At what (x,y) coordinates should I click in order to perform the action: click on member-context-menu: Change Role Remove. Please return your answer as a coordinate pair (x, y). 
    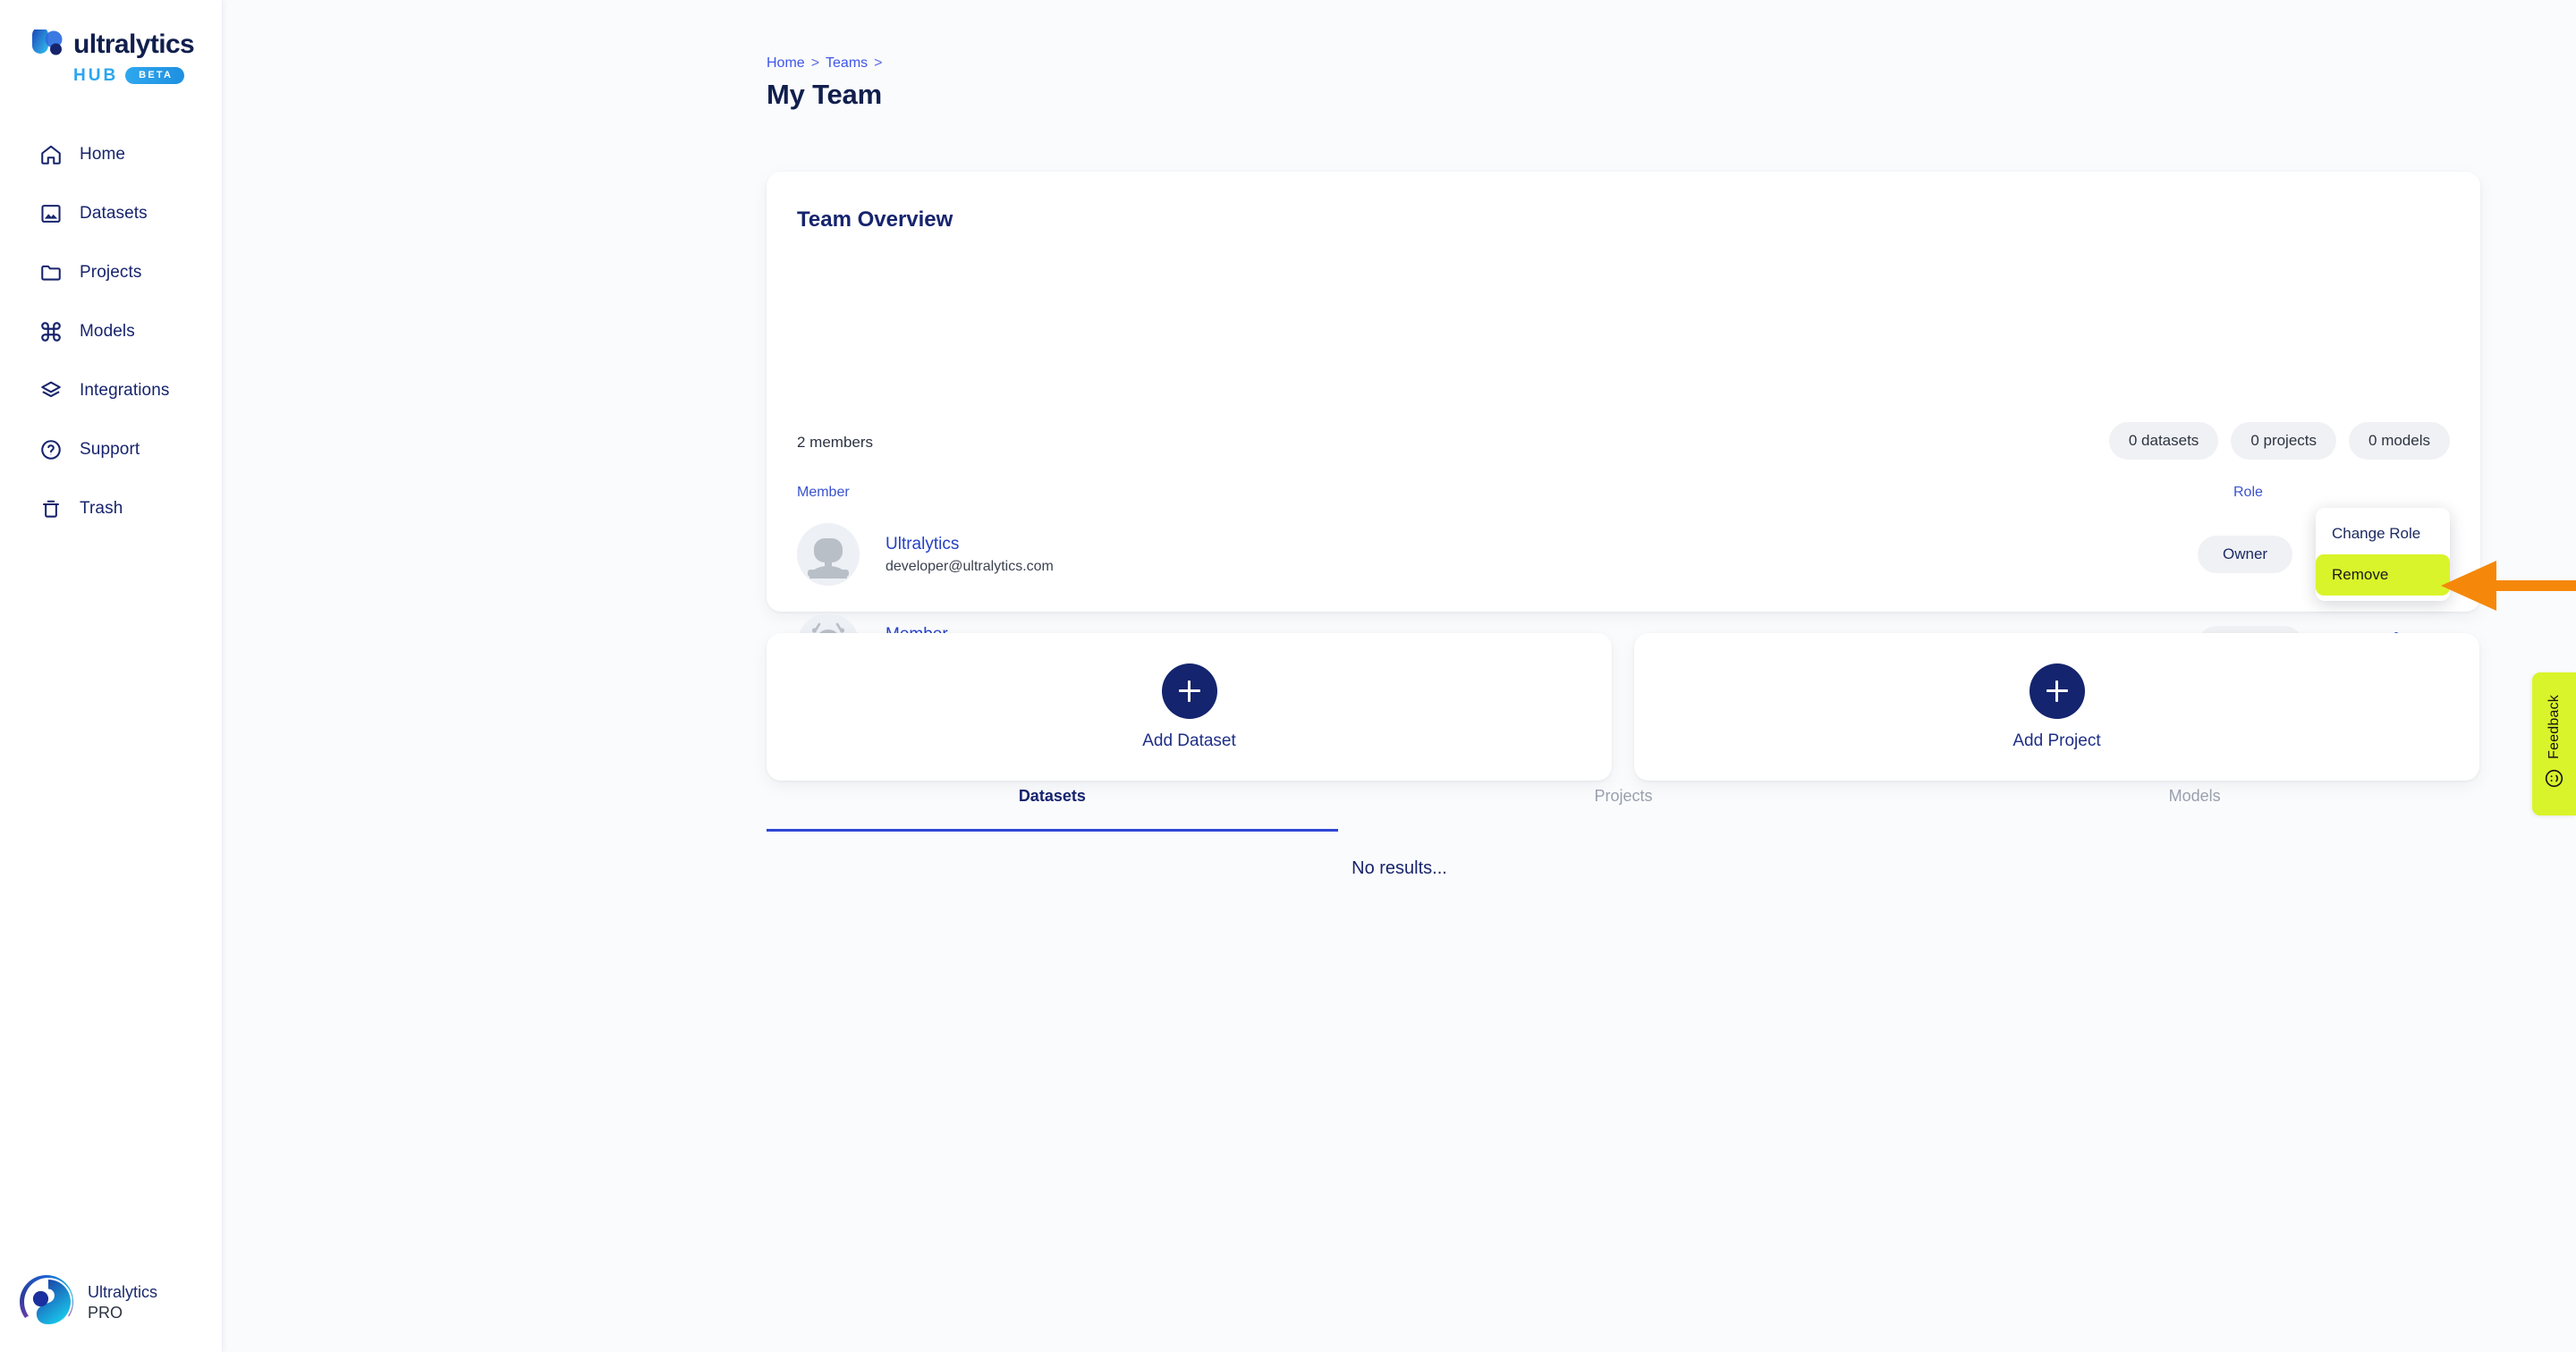
    Looking at the image, I should click on (2383, 554).